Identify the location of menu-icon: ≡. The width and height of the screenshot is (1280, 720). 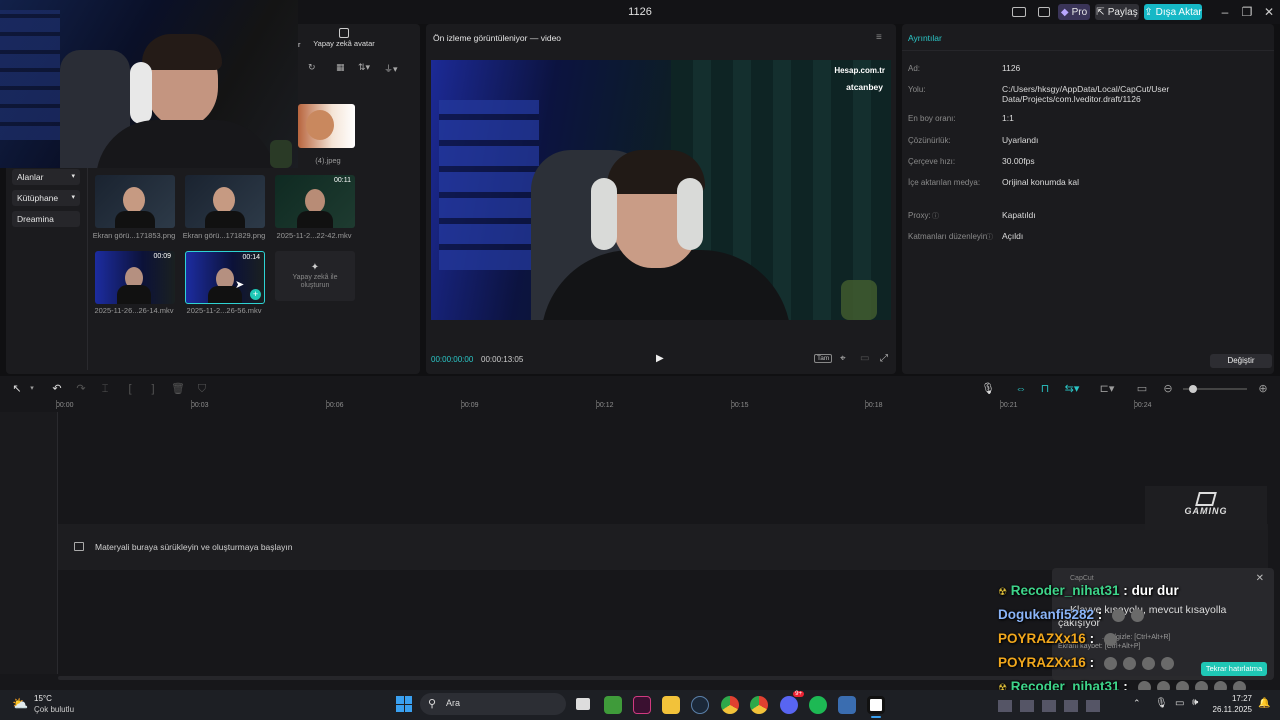
(879, 37).